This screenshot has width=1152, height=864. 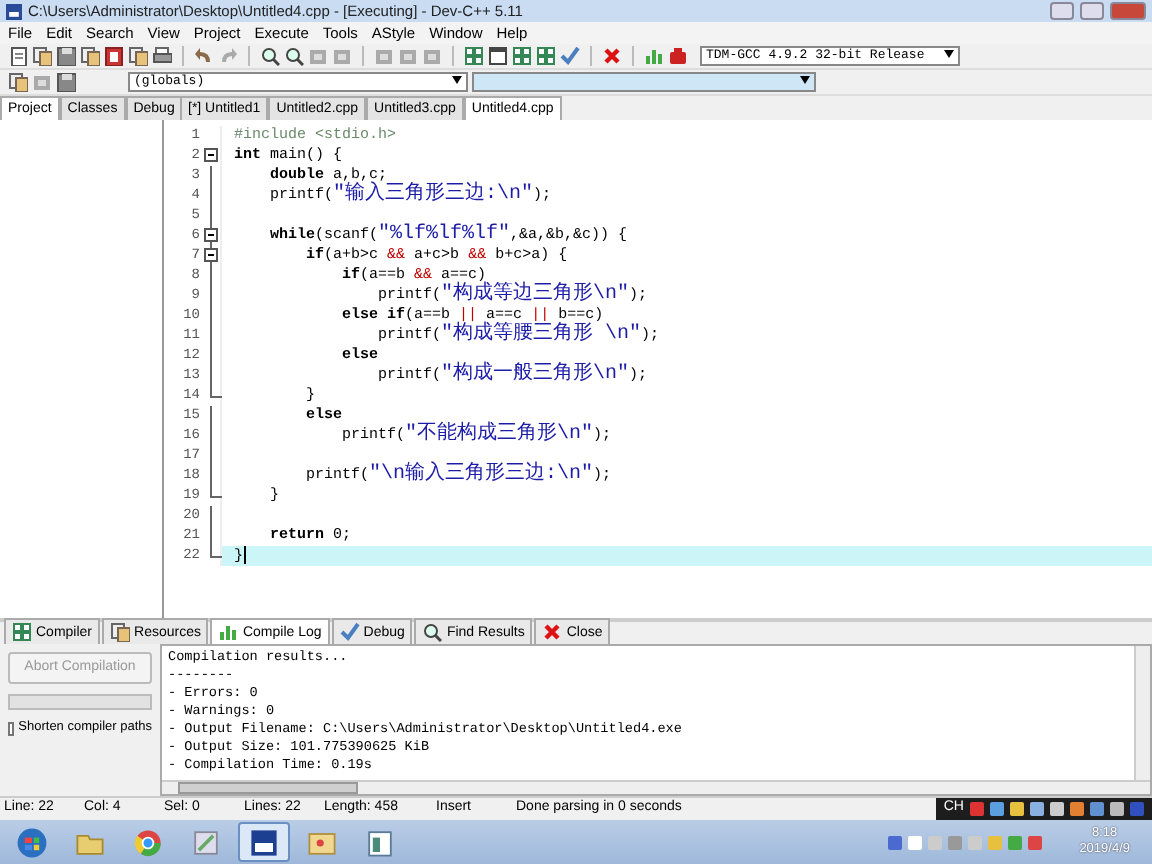 I want to click on round-icon, so click(x=148, y=842).